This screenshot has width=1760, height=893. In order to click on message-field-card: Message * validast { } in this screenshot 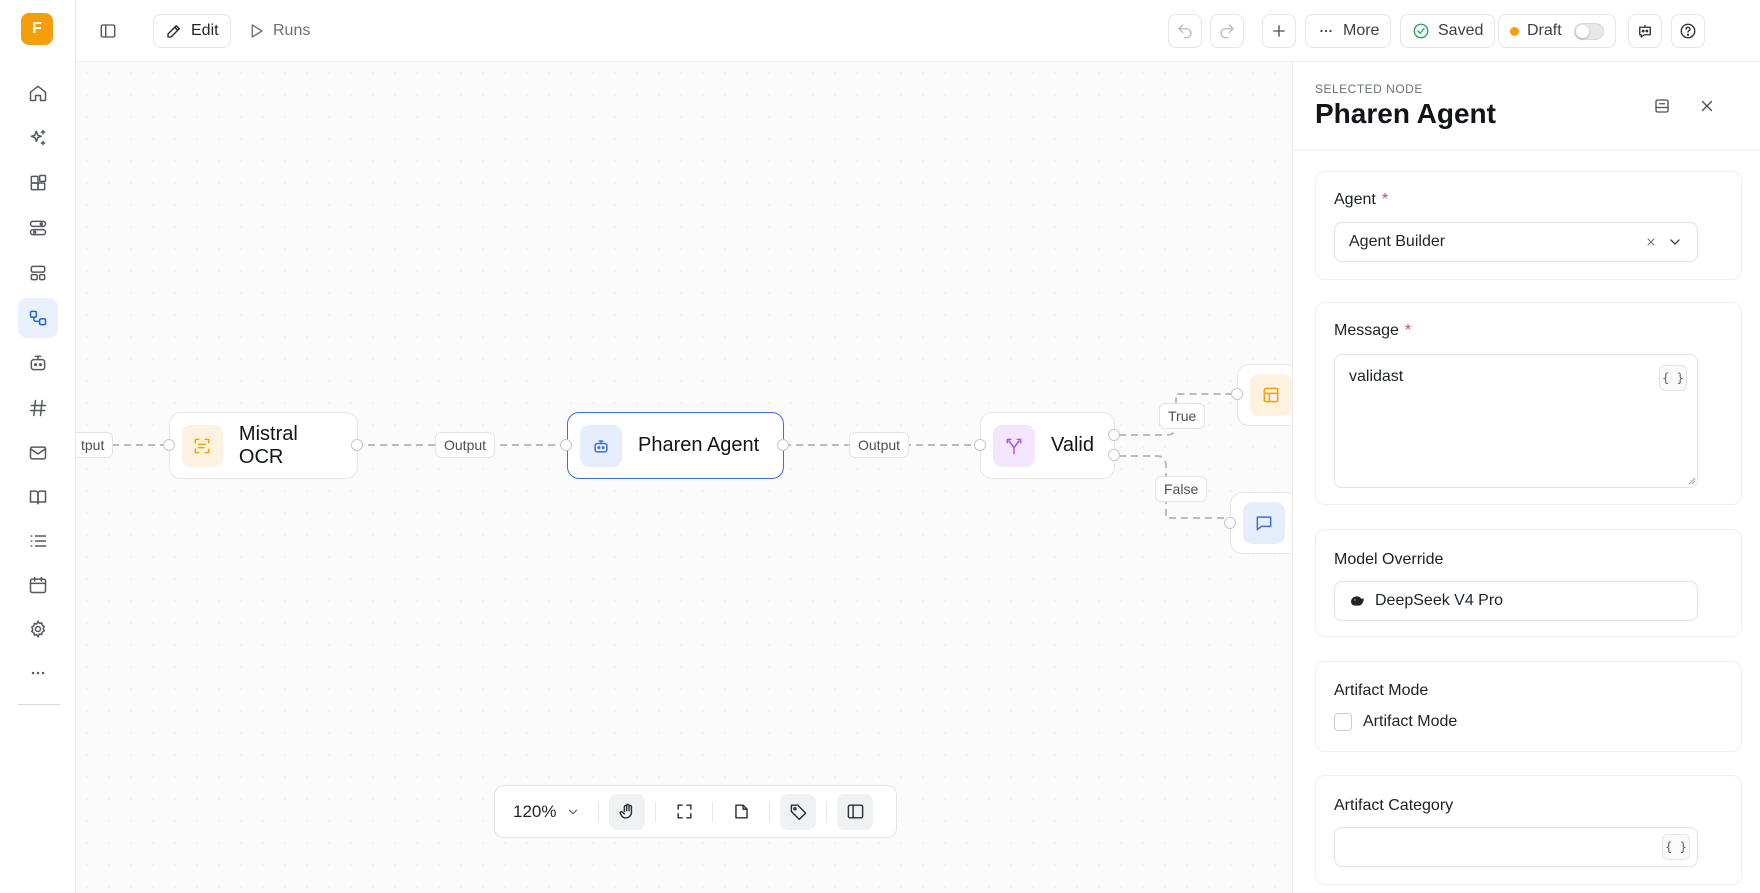, I will do `click(1528, 403)`.